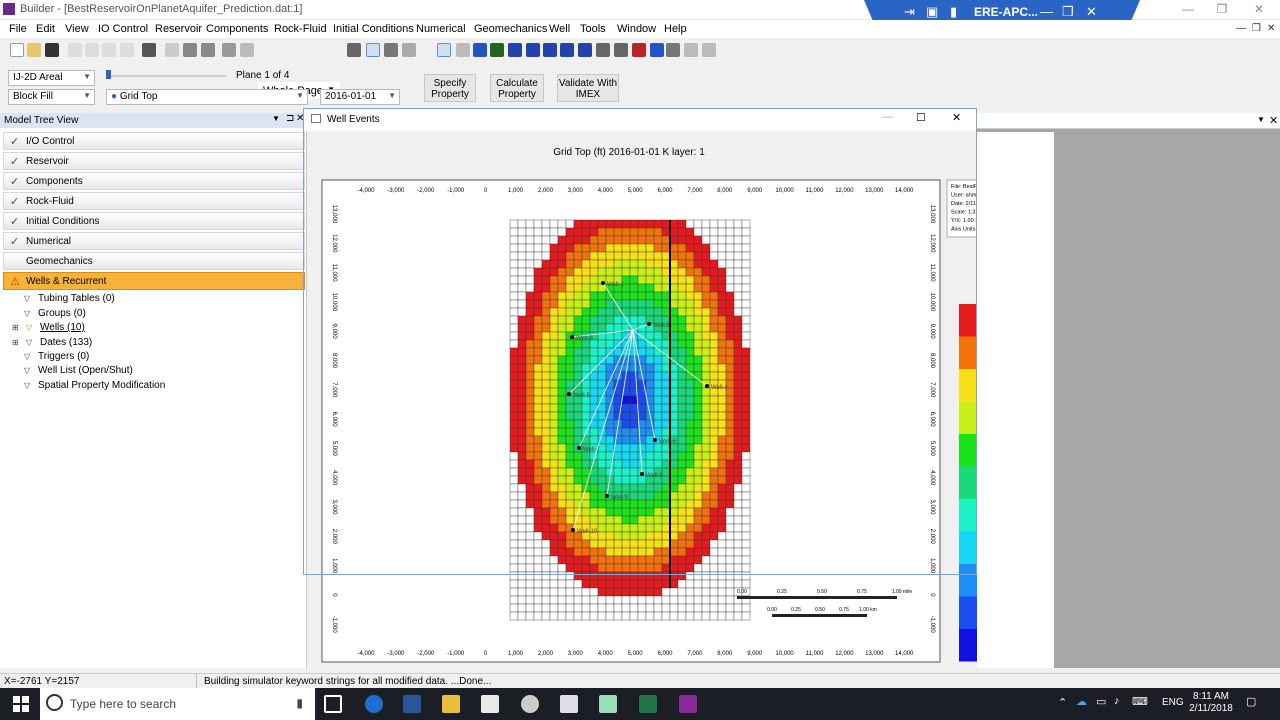  What do you see at coordinates (34, 50) in the screenshot?
I see `open-folder-icon` at bounding box center [34, 50].